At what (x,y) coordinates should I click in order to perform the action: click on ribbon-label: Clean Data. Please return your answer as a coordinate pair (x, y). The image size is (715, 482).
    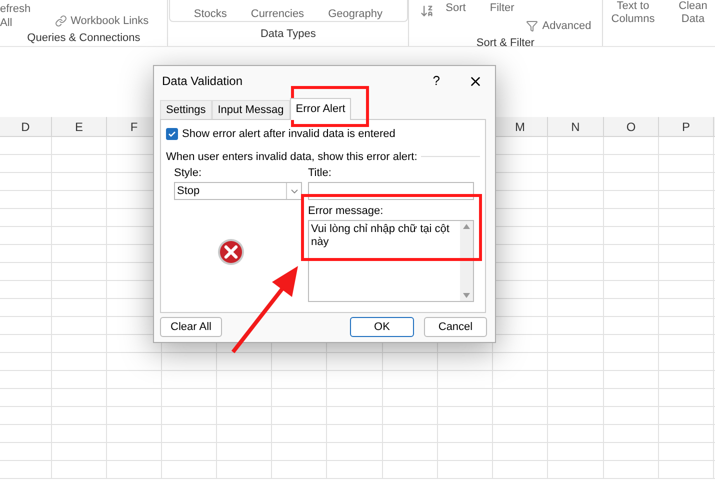
    Looking at the image, I should click on (693, 13).